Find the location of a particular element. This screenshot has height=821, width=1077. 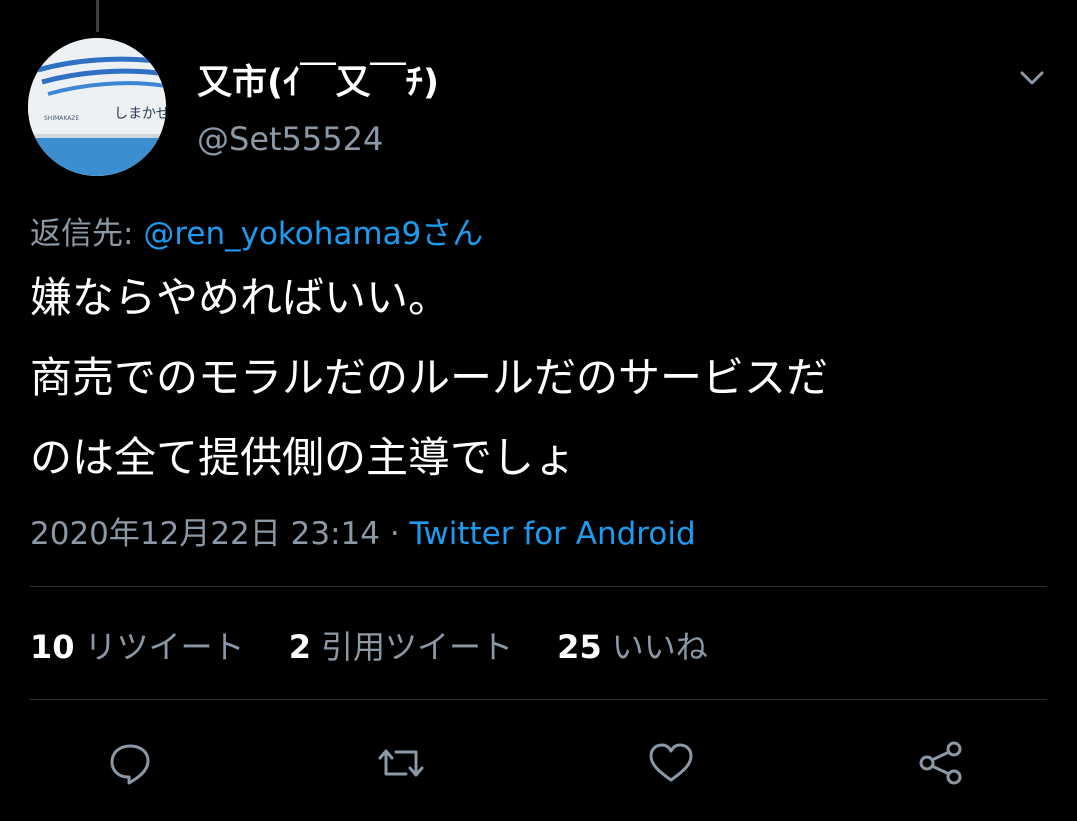

svg-text: SHIMAKAZE is located at coordinates (61, 118).